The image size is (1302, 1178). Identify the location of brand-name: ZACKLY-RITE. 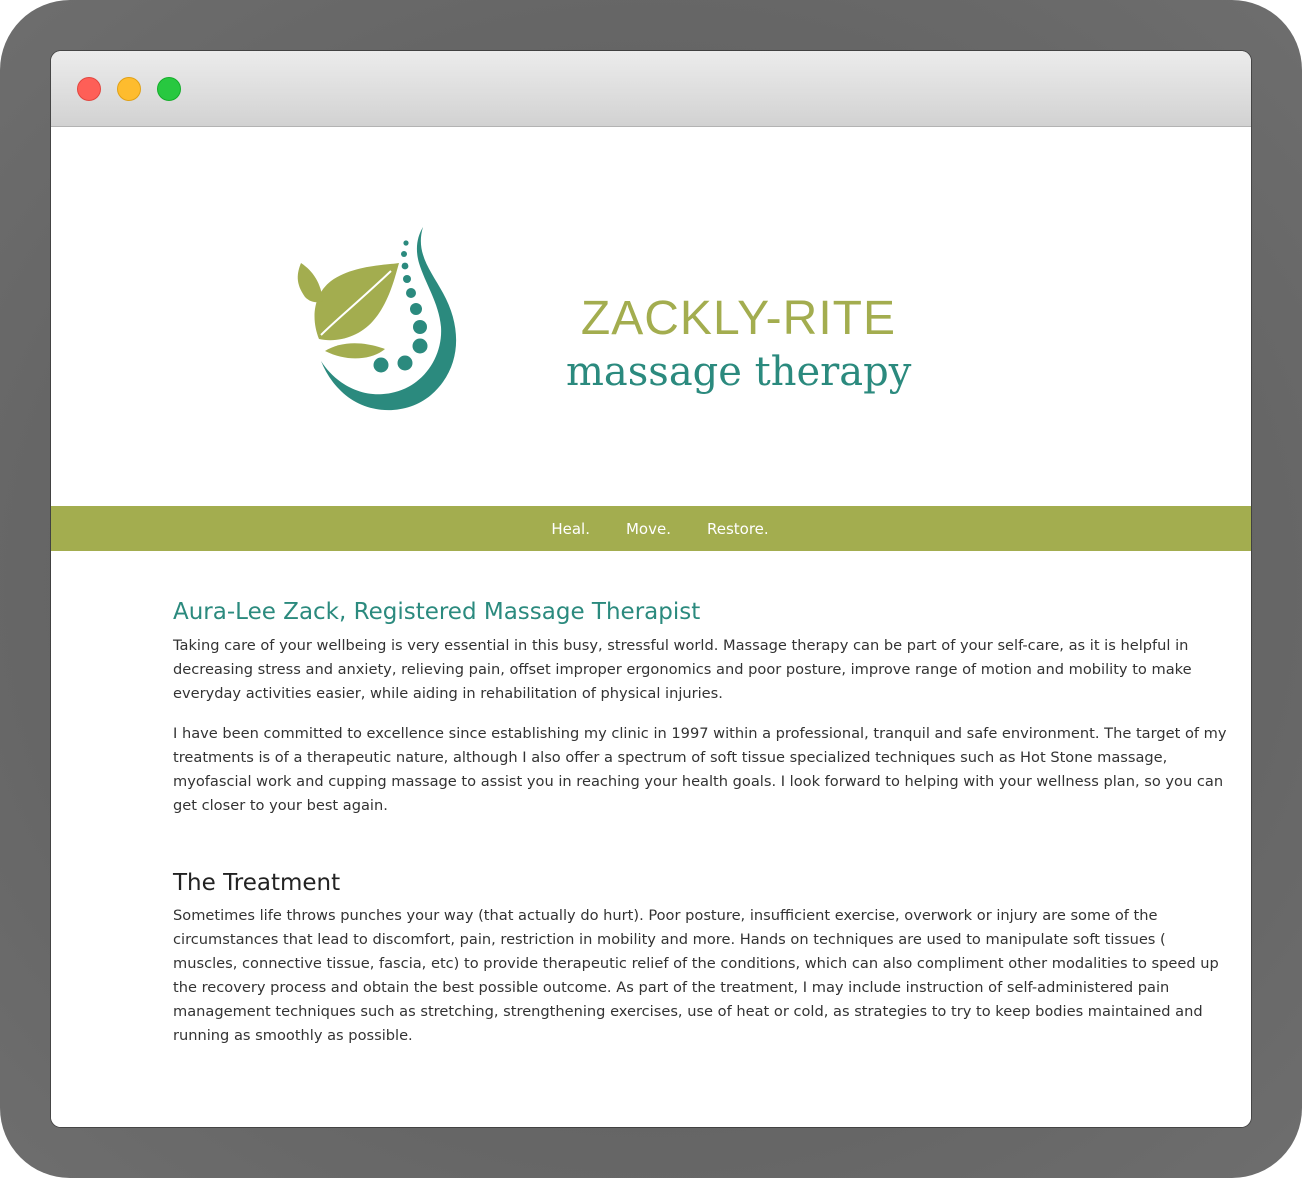
(738, 318).